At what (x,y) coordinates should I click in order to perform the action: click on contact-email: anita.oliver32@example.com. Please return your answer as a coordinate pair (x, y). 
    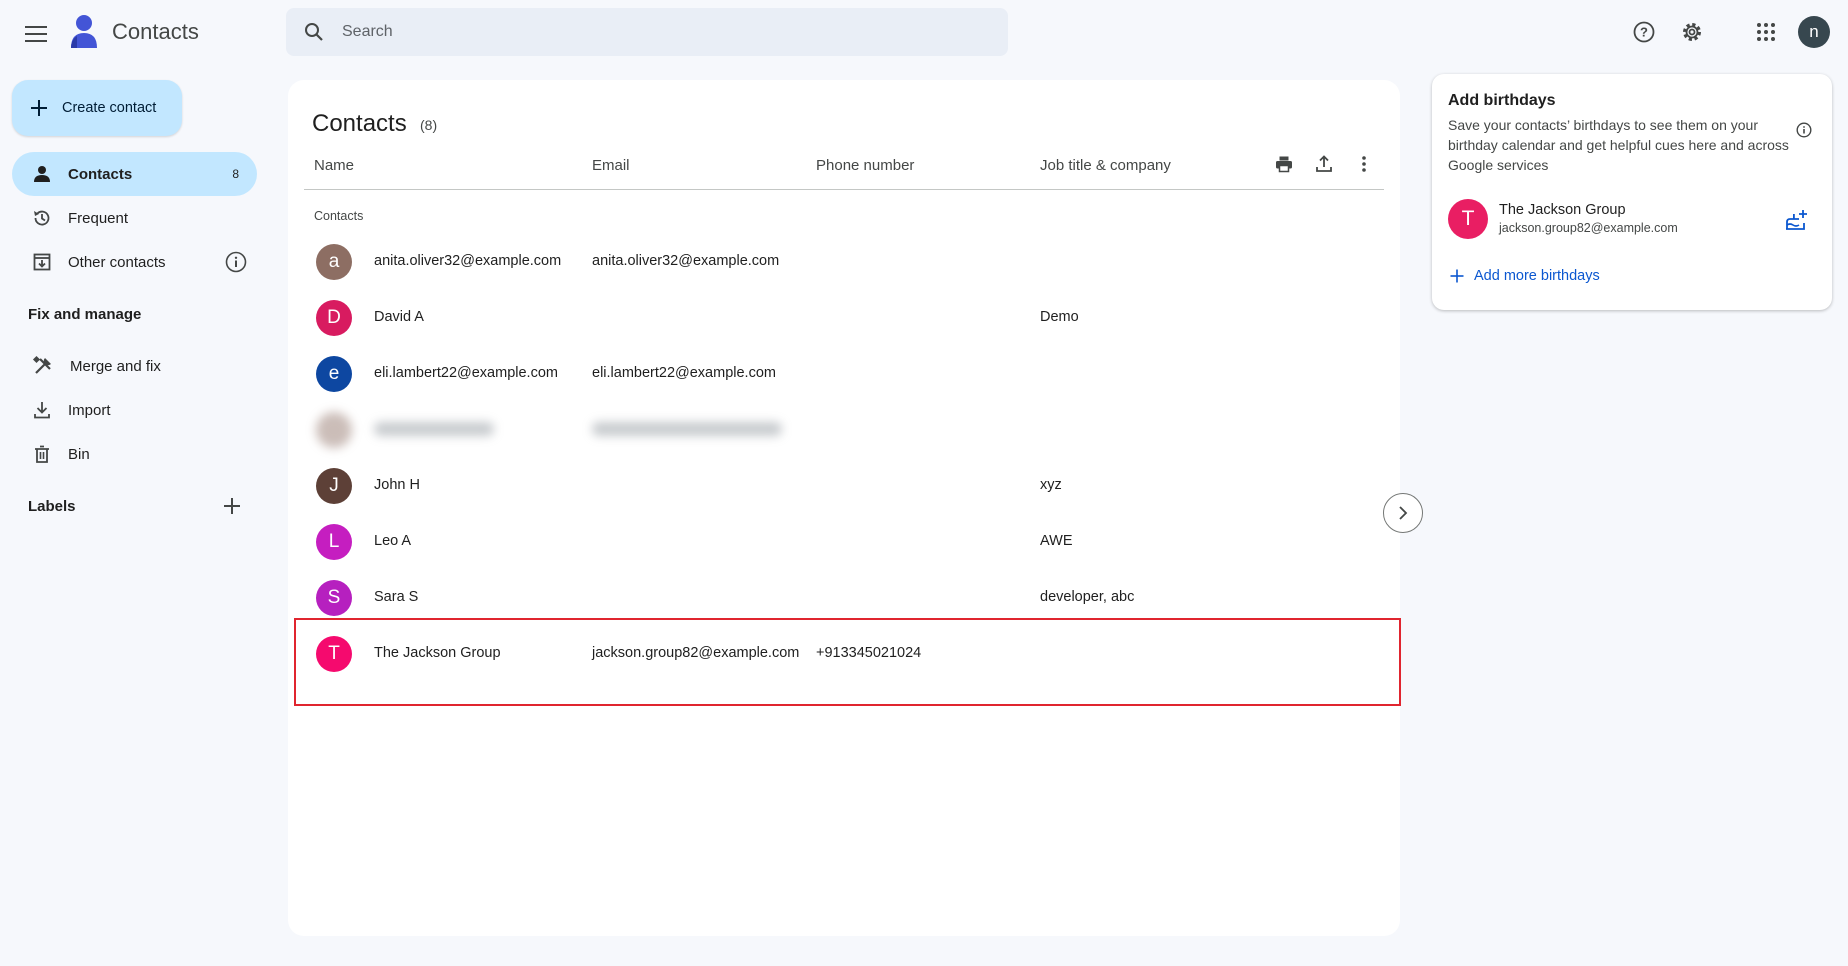
    Looking at the image, I should click on (686, 261).